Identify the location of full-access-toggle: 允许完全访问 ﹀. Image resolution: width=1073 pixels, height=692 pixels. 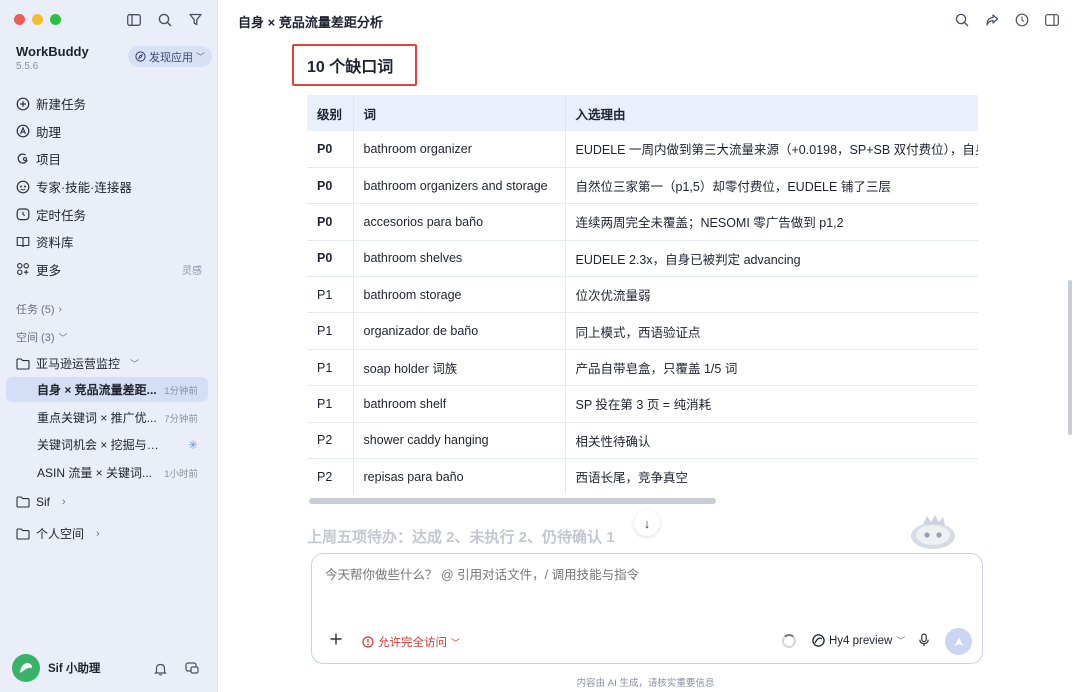
(411, 642).